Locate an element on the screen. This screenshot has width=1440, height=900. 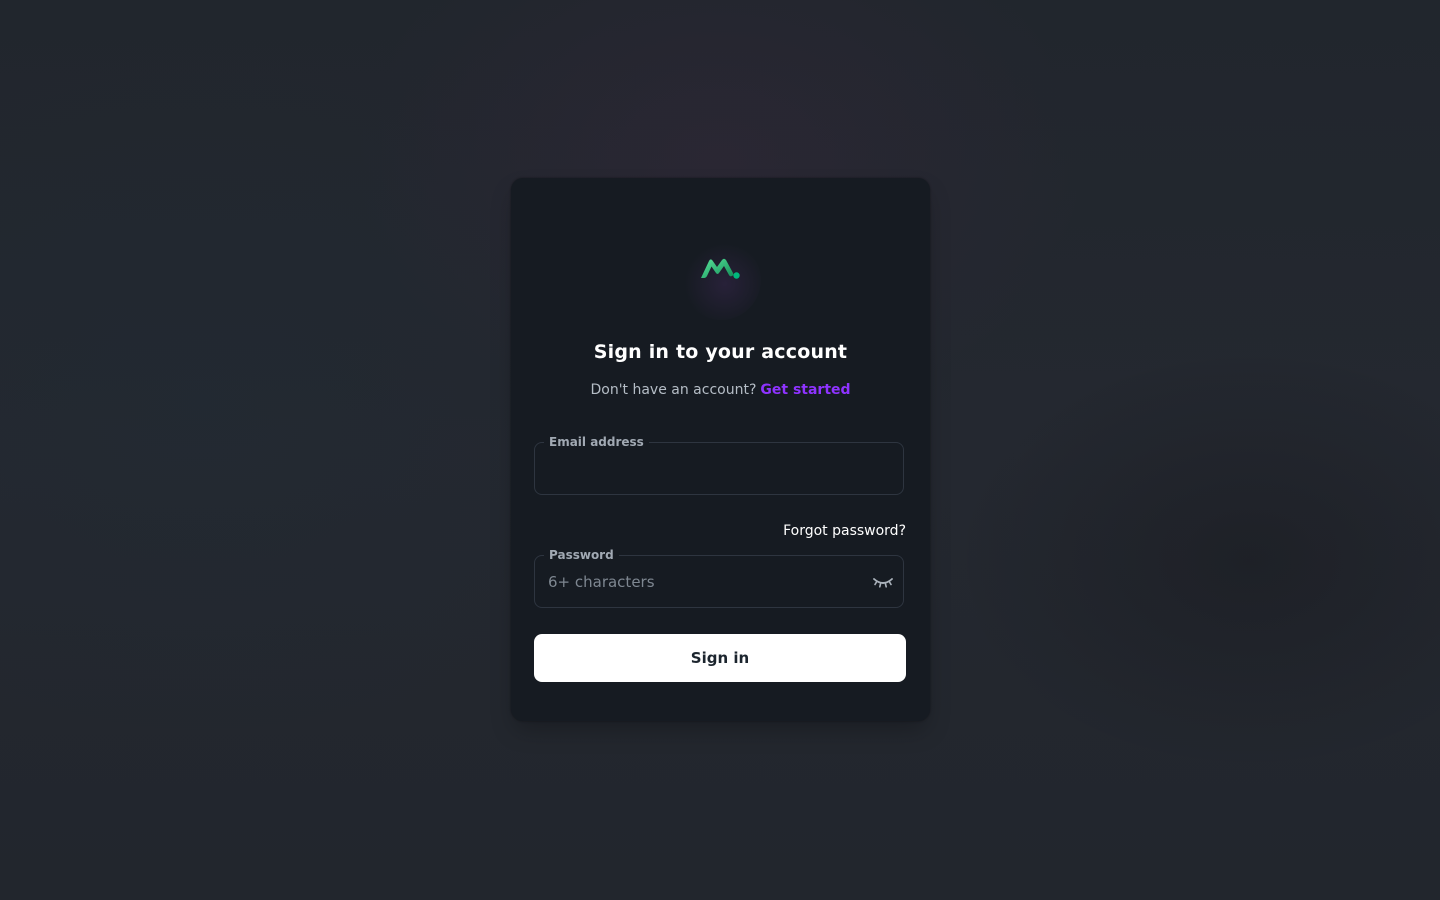
email-field: Email address is located at coordinates (719, 465).